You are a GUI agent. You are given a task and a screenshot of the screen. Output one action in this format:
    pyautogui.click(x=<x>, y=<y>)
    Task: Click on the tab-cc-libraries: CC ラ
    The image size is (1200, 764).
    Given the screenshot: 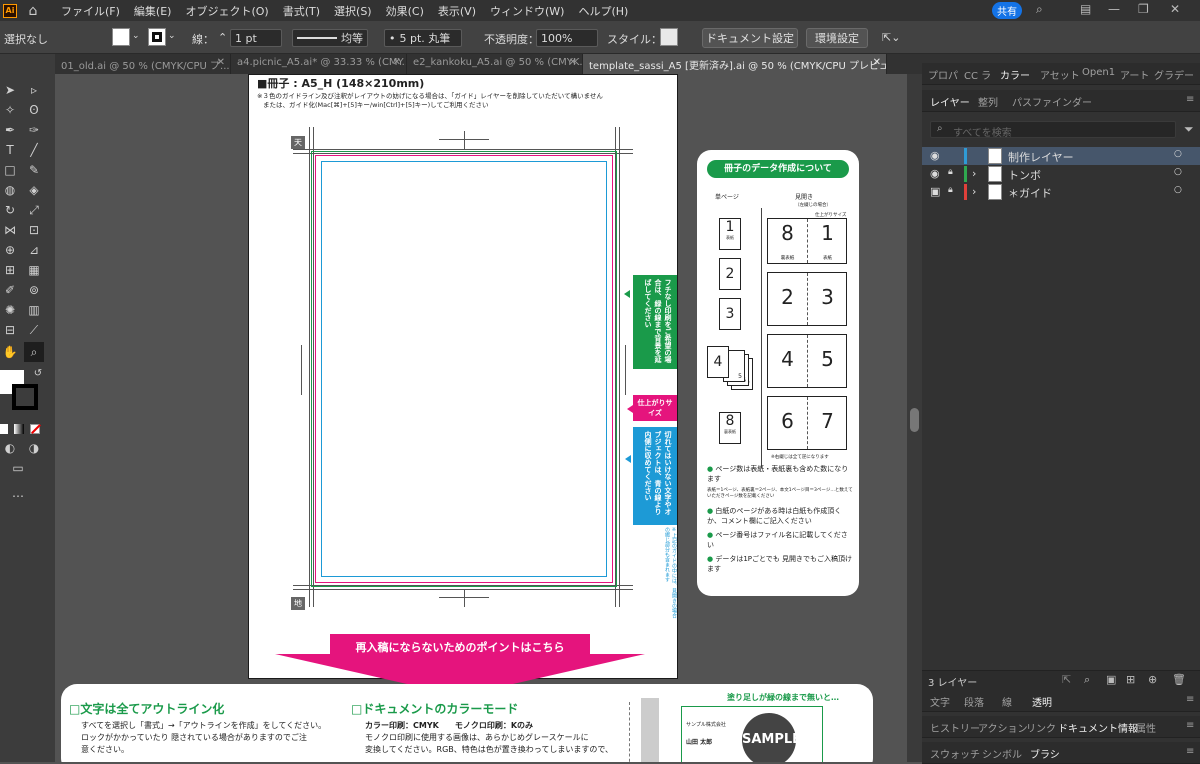 What is the action you would take?
    pyautogui.click(x=977, y=74)
    